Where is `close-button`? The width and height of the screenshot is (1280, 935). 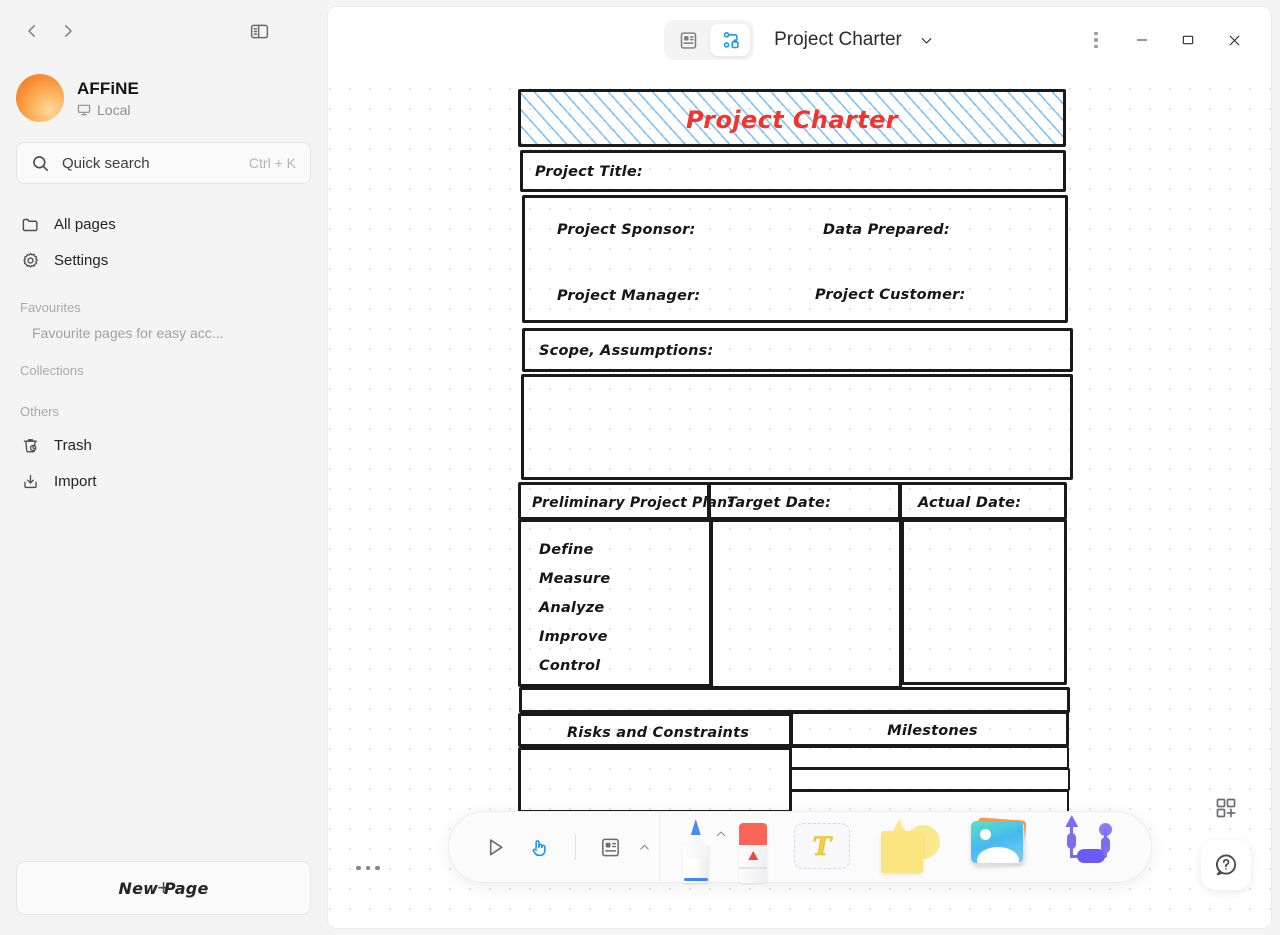 close-button is located at coordinates (1234, 40).